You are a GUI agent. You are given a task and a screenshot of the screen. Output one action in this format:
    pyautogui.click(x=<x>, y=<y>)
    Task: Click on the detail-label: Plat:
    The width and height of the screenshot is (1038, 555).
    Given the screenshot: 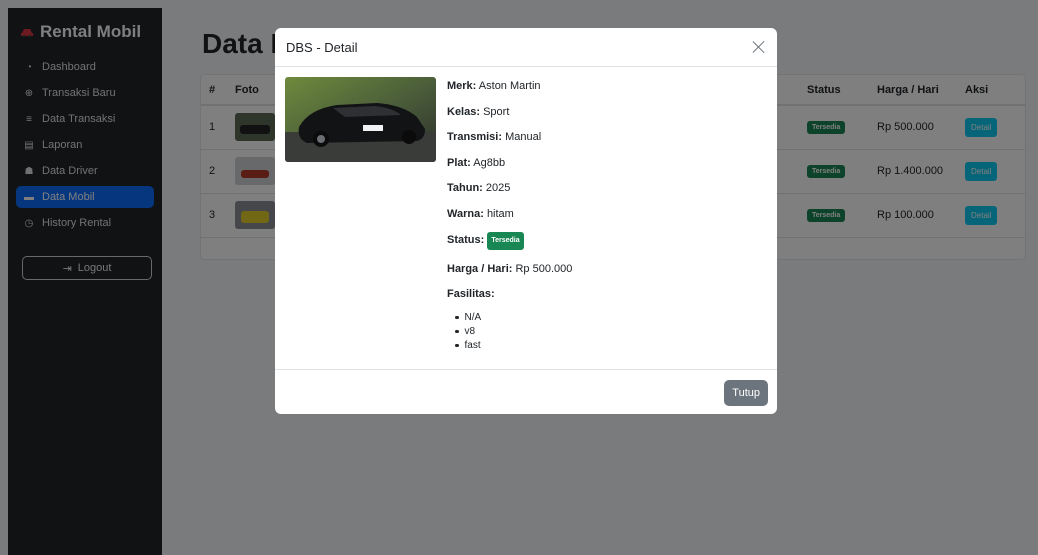 What is the action you would take?
    pyautogui.click(x=459, y=162)
    